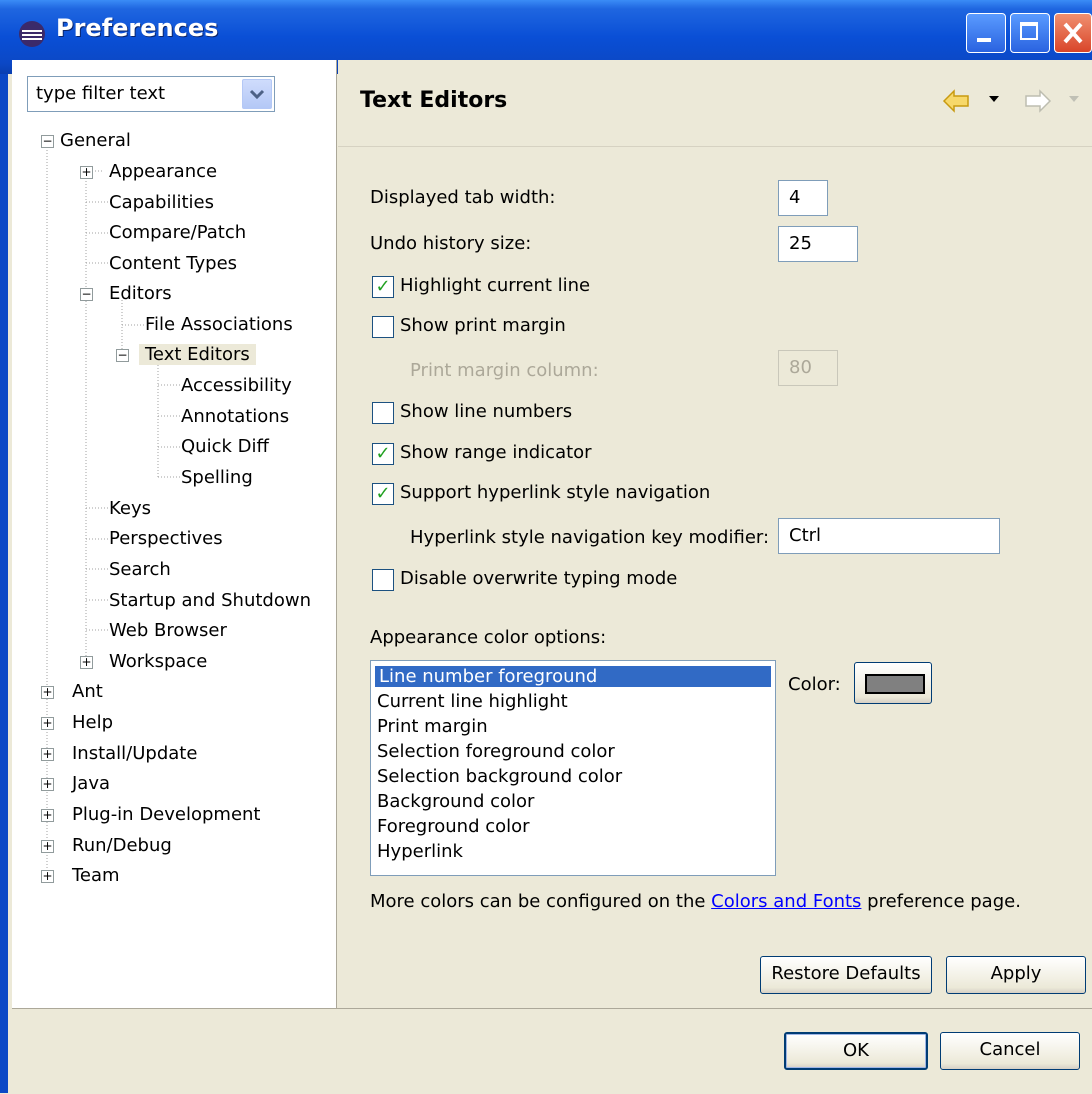 The image size is (1092, 1094). I want to click on list-item: Selection foreground color, so click(496, 751).